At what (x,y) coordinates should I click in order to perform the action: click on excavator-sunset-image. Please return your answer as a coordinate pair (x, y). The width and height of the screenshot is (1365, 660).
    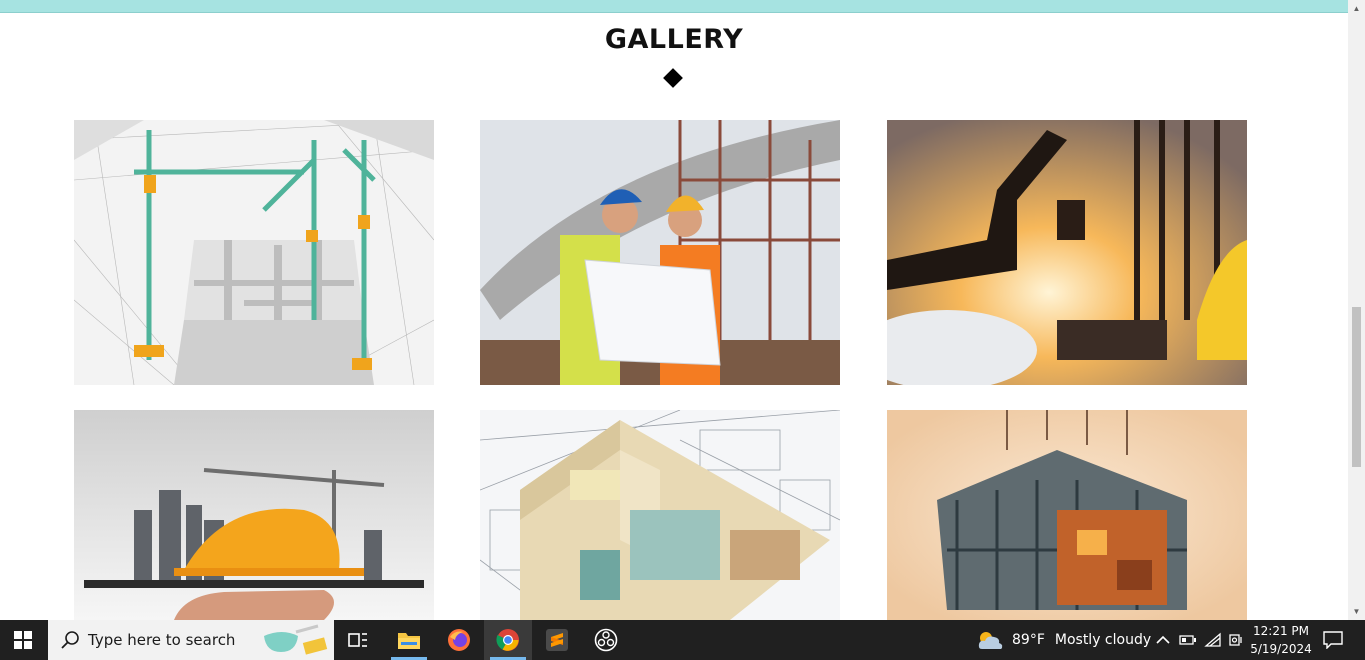
    Looking at the image, I should click on (1067, 252).